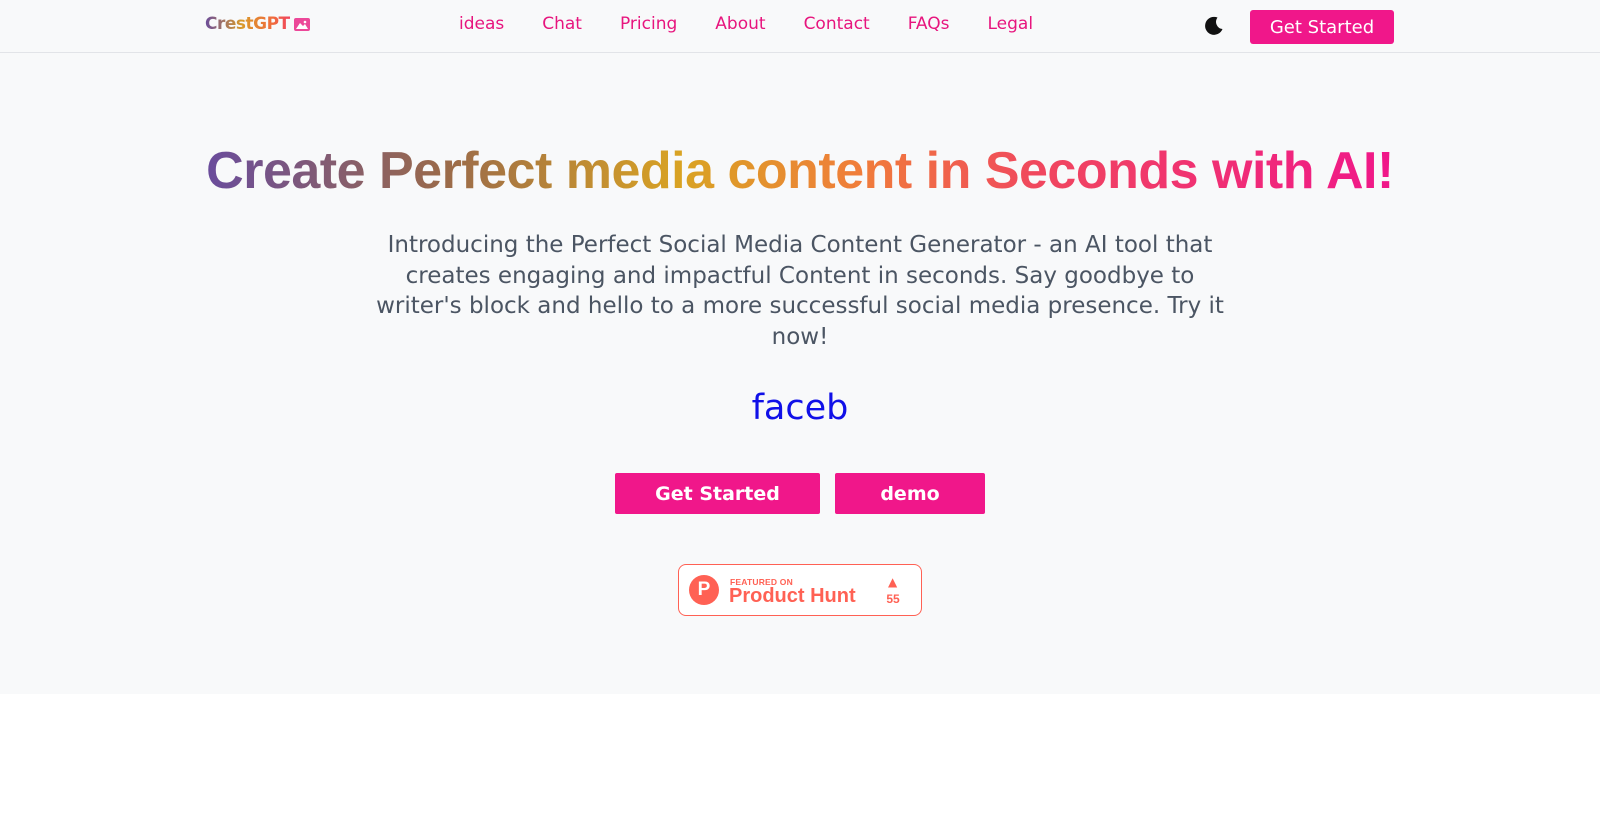 The width and height of the screenshot is (1600, 834). Describe the element at coordinates (893, 599) in the screenshot. I see `upvote-count: 55` at that location.